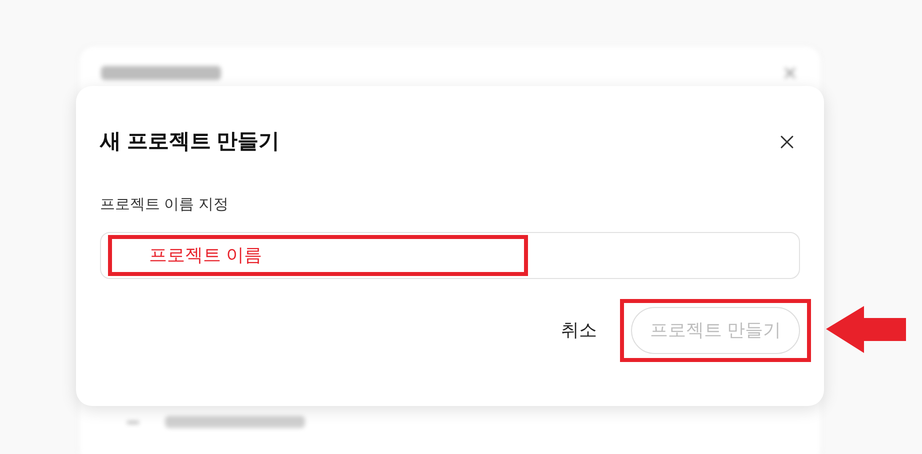 The image size is (922, 454). What do you see at coordinates (450, 255) in the screenshot?
I see `project-name-field: 프로젝트 이름` at bounding box center [450, 255].